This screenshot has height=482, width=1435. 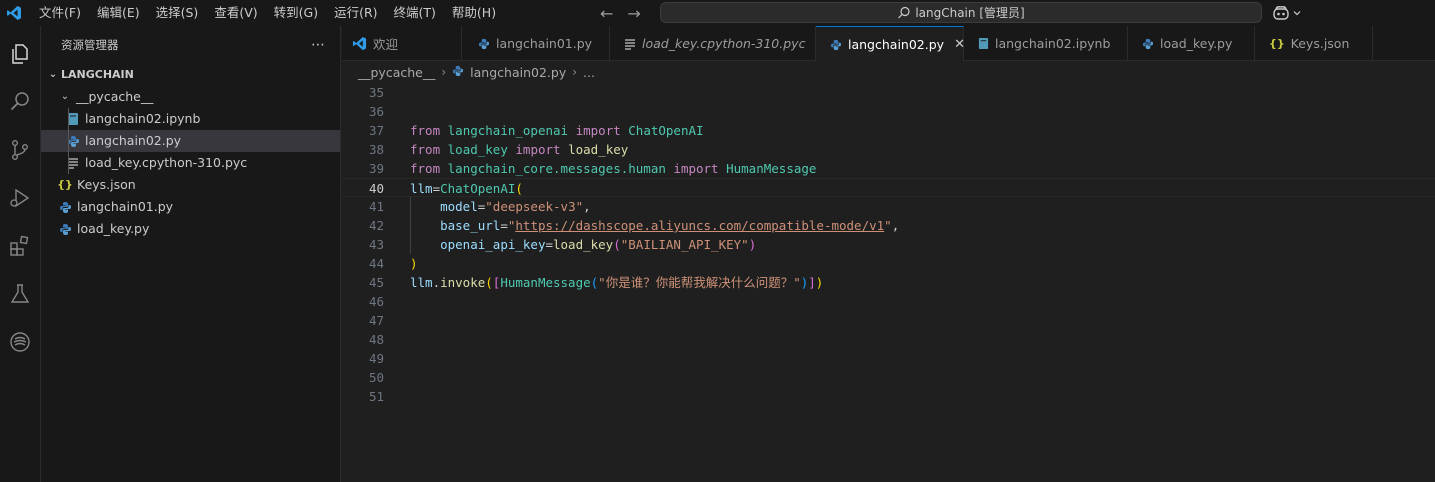 I want to click on tab-langchain02-ipynb: langchain02.ipynb, so click(x=1046, y=43).